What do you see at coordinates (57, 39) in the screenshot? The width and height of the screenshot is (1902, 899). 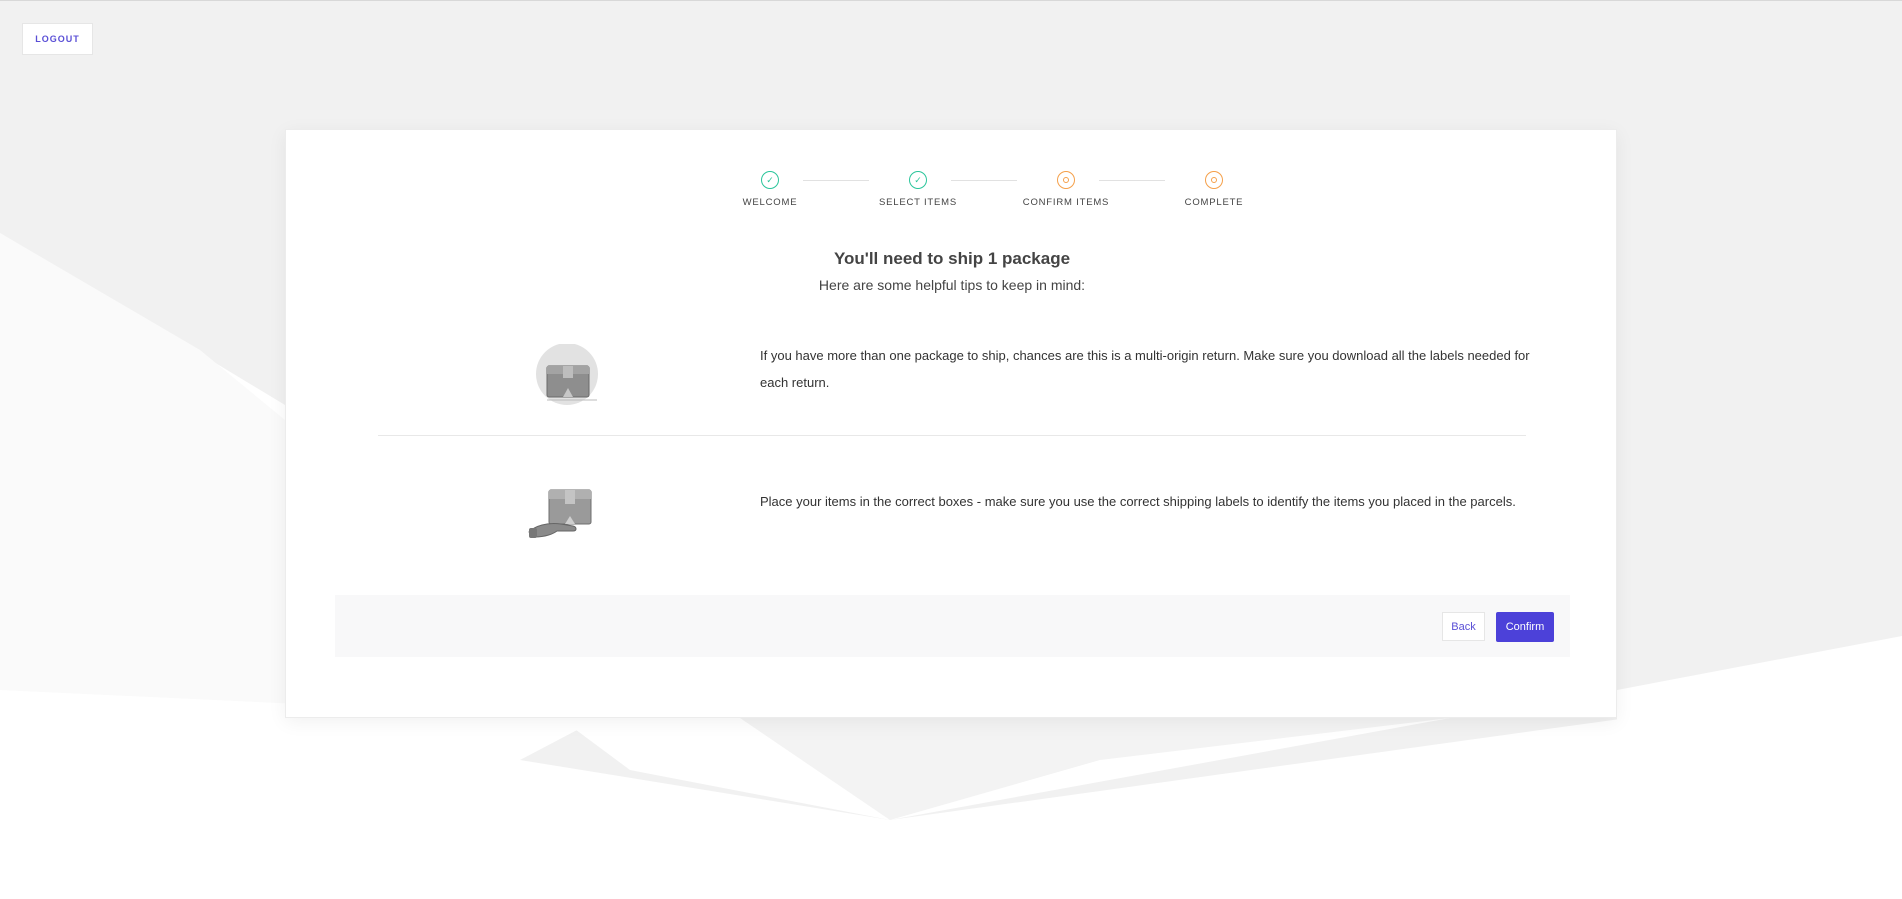 I see `logout-button: LOGOUT` at bounding box center [57, 39].